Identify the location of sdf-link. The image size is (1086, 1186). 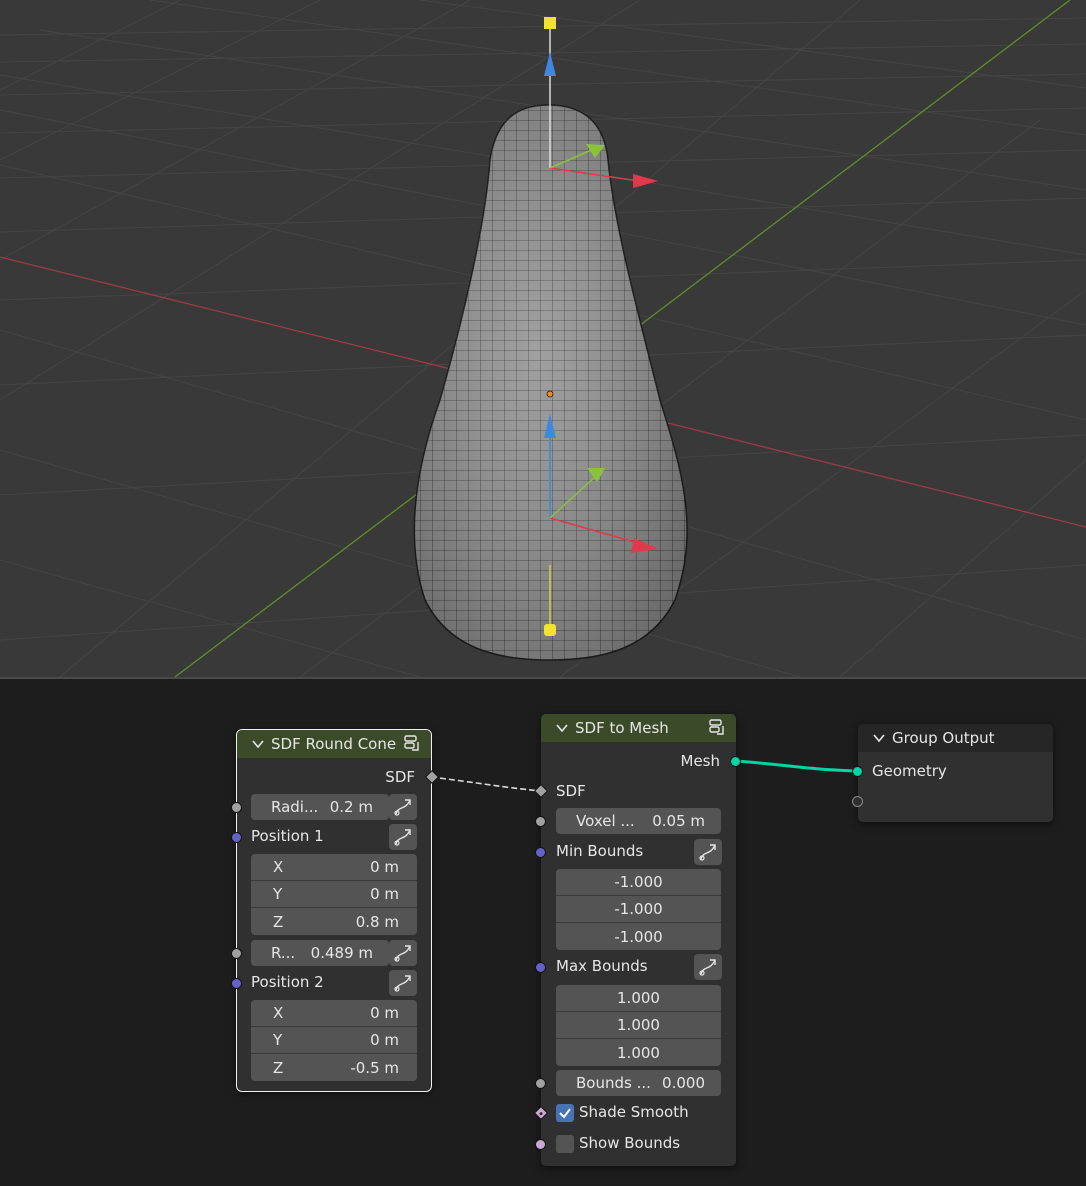
(486, 784).